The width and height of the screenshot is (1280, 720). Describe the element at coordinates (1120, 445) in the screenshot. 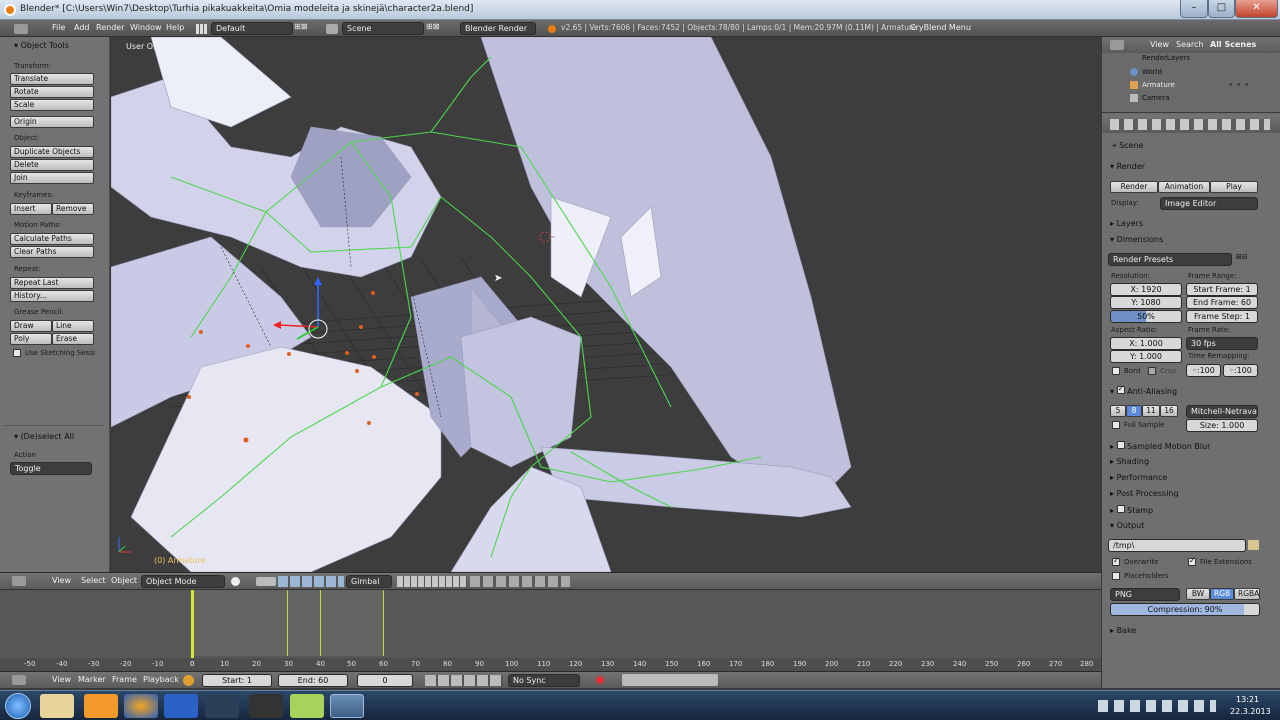

I see `motion-blur-checkbox` at that location.